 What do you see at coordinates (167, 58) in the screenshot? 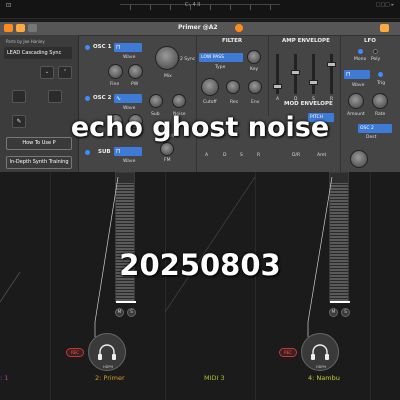
I see `mix-knob` at bounding box center [167, 58].